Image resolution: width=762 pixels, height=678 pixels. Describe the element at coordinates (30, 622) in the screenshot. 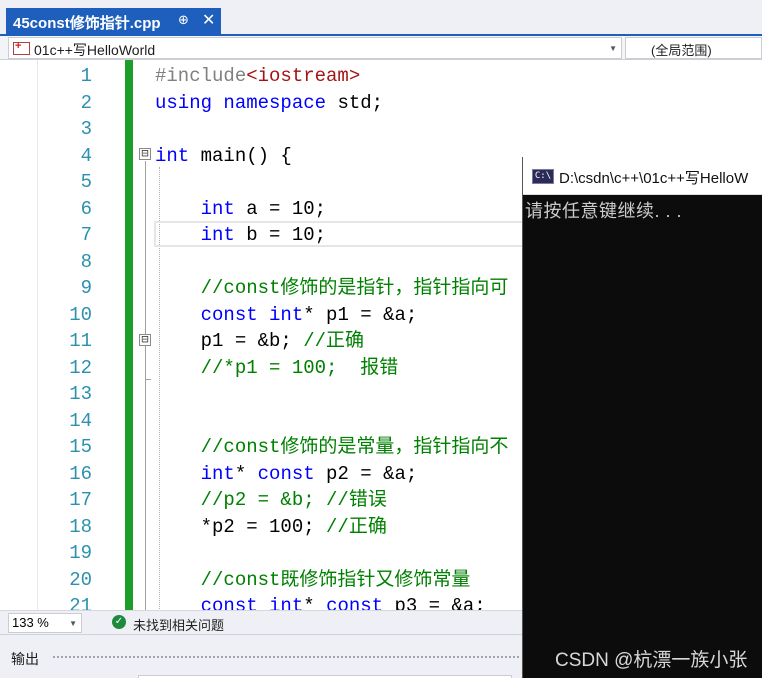

I see `zoom-value: 133 %` at that location.